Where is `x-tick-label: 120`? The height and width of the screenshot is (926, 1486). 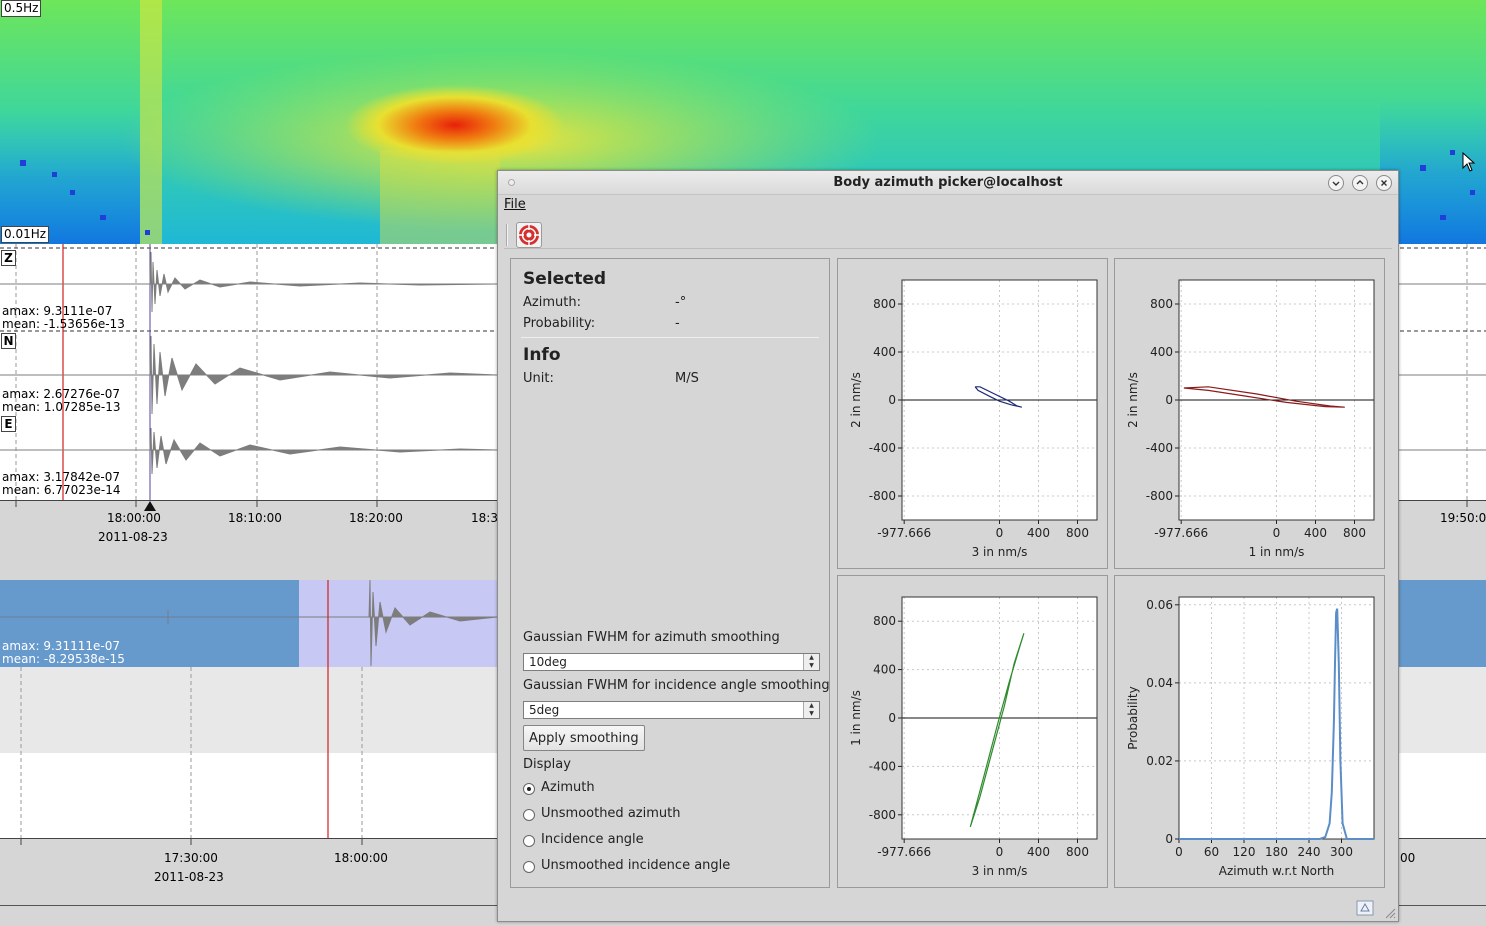 x-tick-label: 120 is located at coordinates (1244, 852).